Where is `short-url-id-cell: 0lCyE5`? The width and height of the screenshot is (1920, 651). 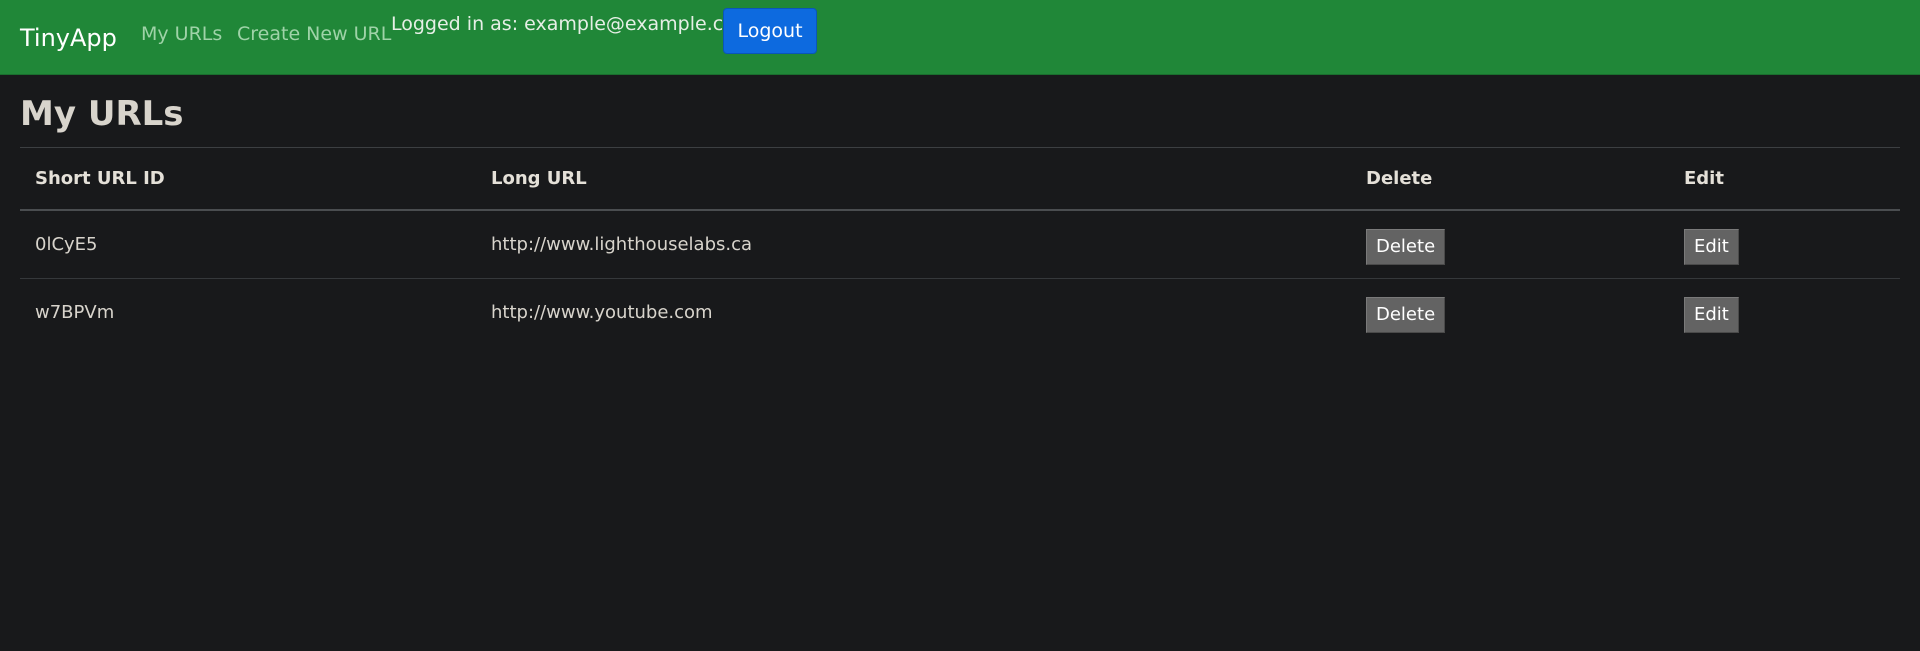
short-url-id-cell: 0lCyE5 is located at coordinates (248, 244).